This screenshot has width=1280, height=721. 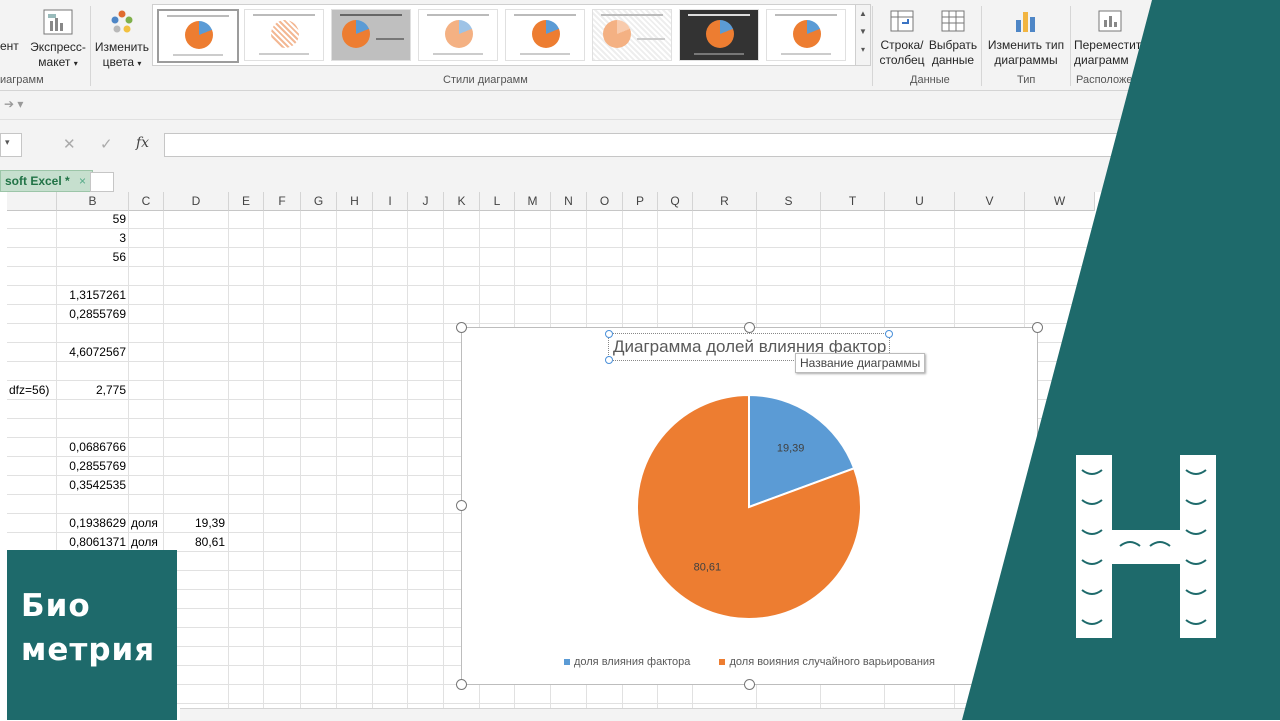 What do you see at coordinates (22, 80) in the screenshot?
I see `layouts-group-label: иаграмм` at bounding box center [22, 80].